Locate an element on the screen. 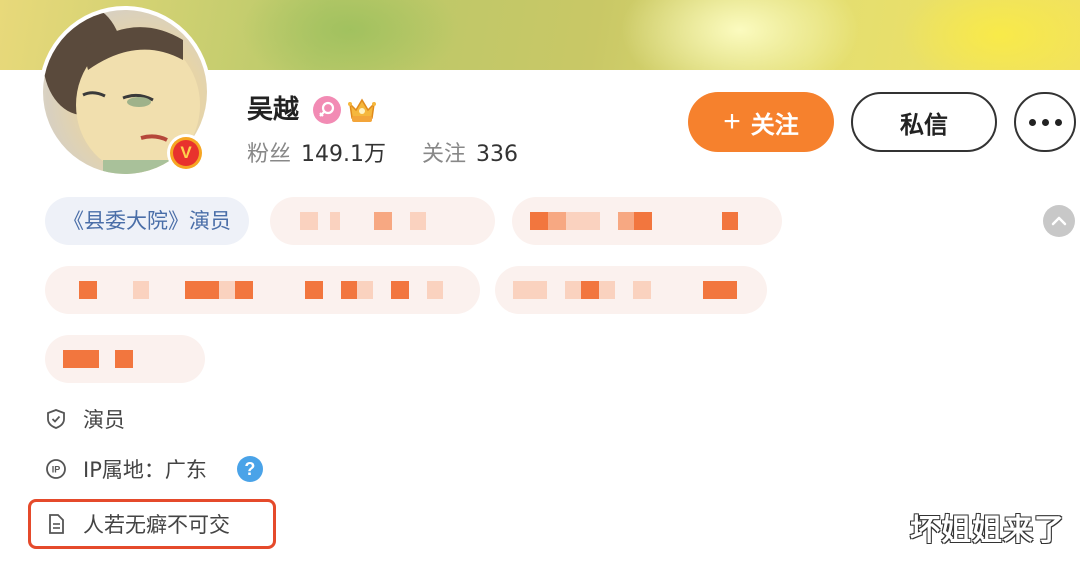  ip-icon: IP is located at coordinates (56, 469).